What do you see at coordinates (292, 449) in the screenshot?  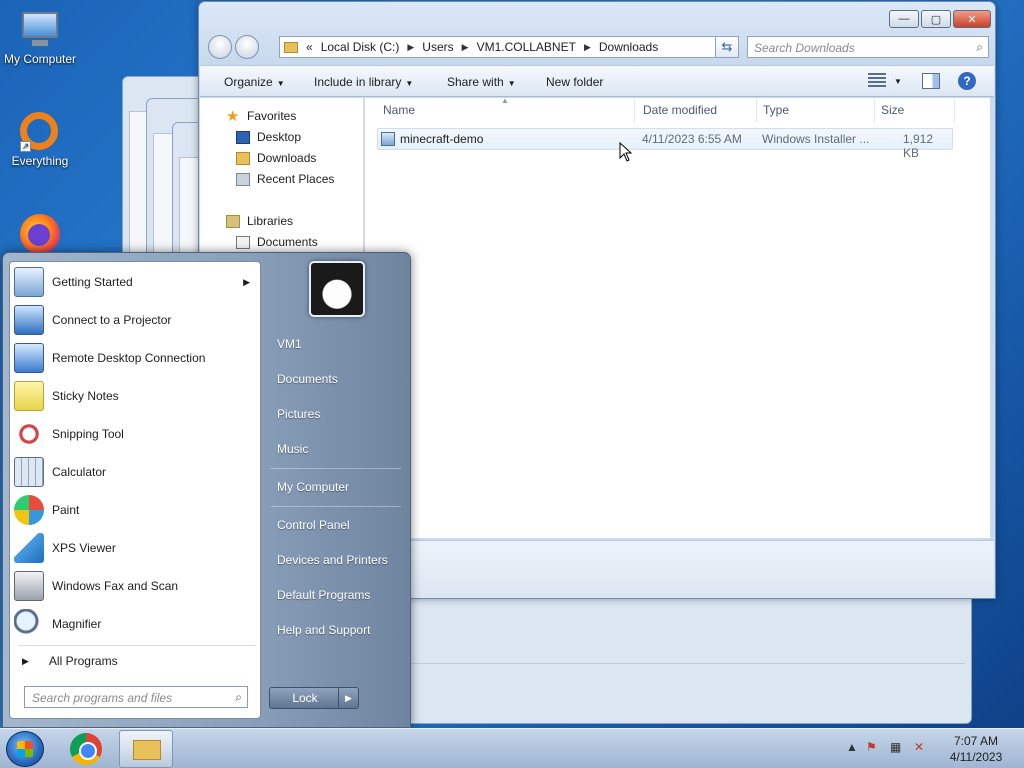 I see `start-link-music: Music` at bounding box center [292, 449].